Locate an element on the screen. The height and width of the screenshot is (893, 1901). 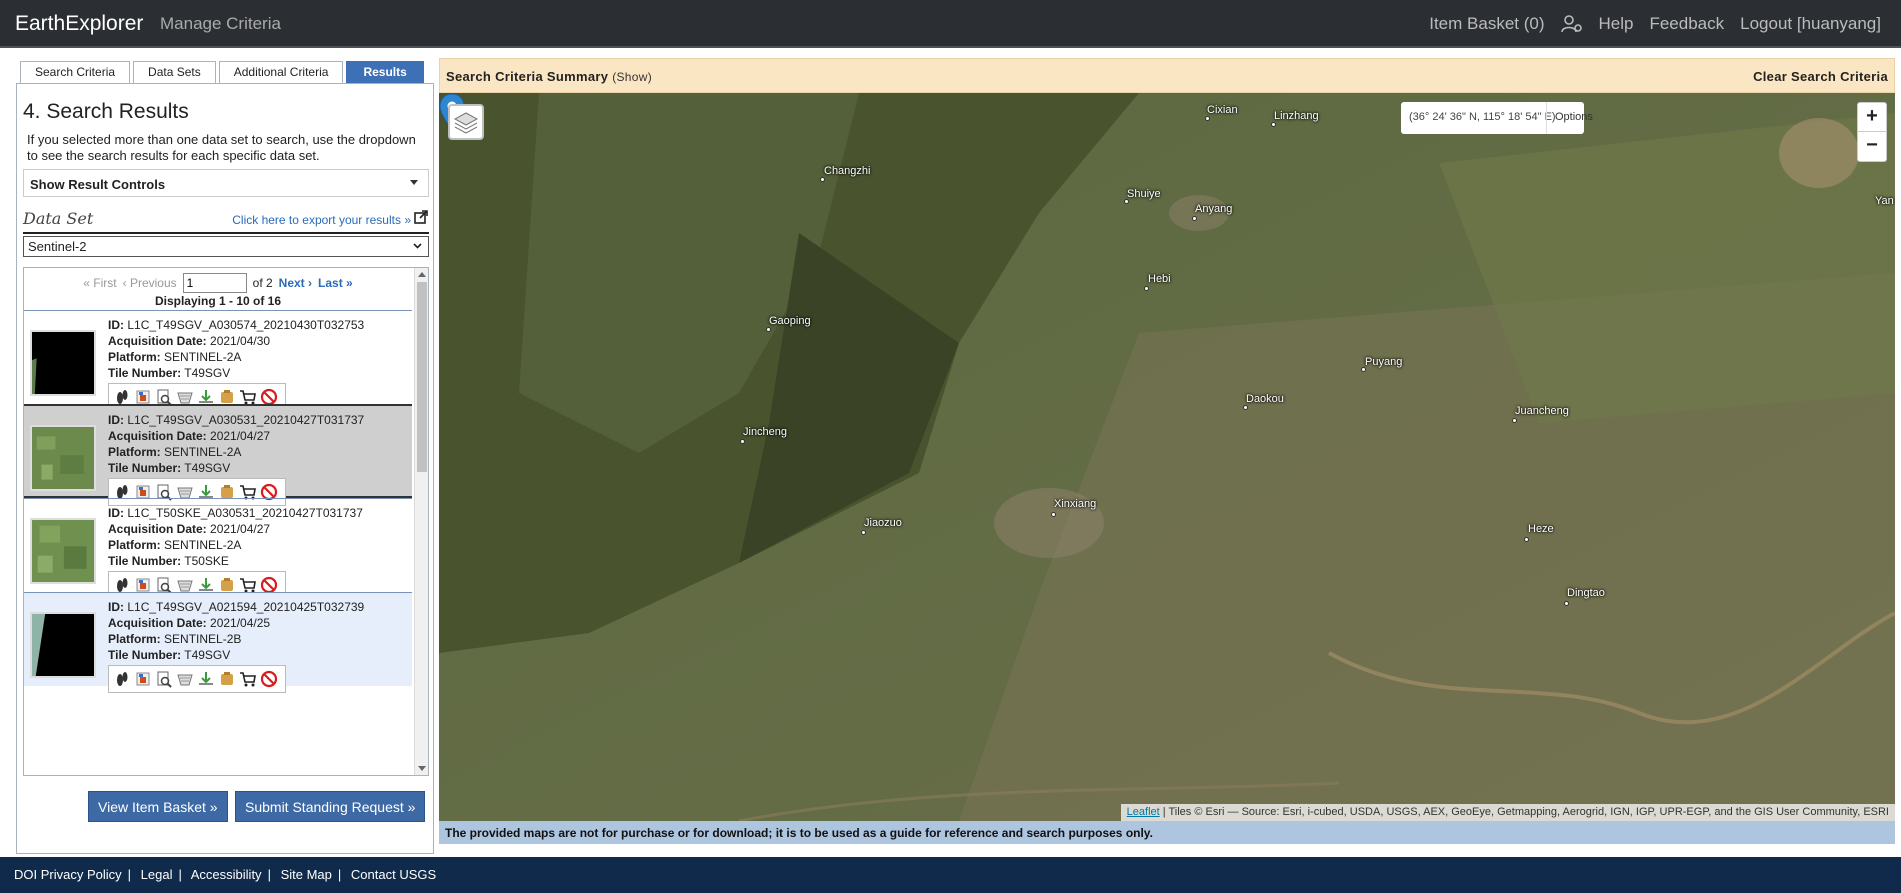
footprint-icon is located at coordinates (122, 679).